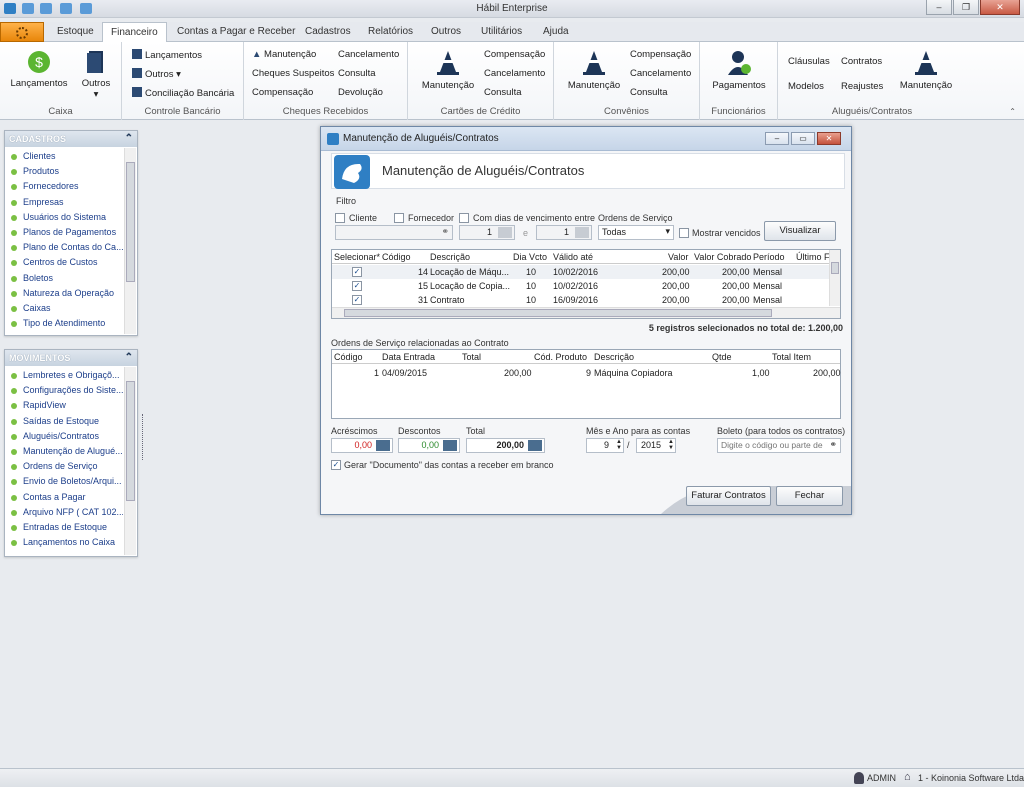 The image size is (1024, 787). What do you see at coordinates (236, 32) in the screenshot?
I see `tab-contas: Contas a Pagar e Receber` at bounding box center [236, 32].